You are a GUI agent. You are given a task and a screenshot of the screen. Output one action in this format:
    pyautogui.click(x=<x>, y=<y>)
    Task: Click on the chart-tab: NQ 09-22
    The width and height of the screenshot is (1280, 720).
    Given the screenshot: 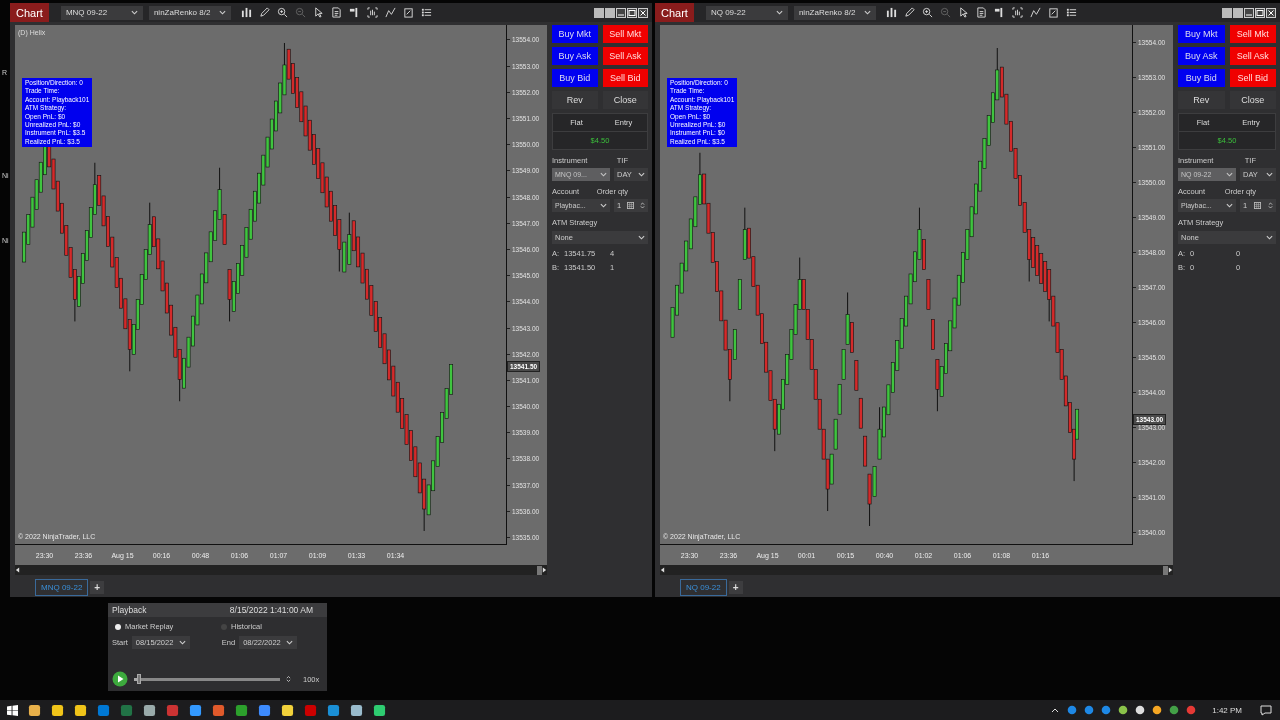 What is the action you would take?
    pyautogui.click(x=703, y=587)
    